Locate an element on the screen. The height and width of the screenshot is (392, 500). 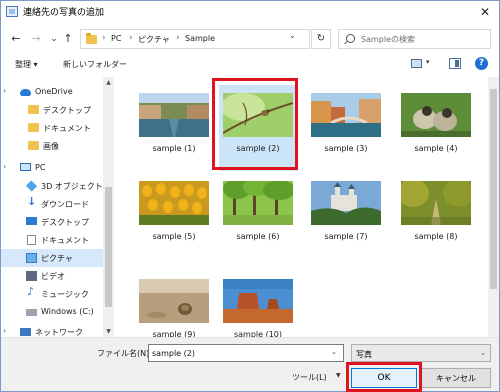
filename-input is located at coordinates (246, 353).